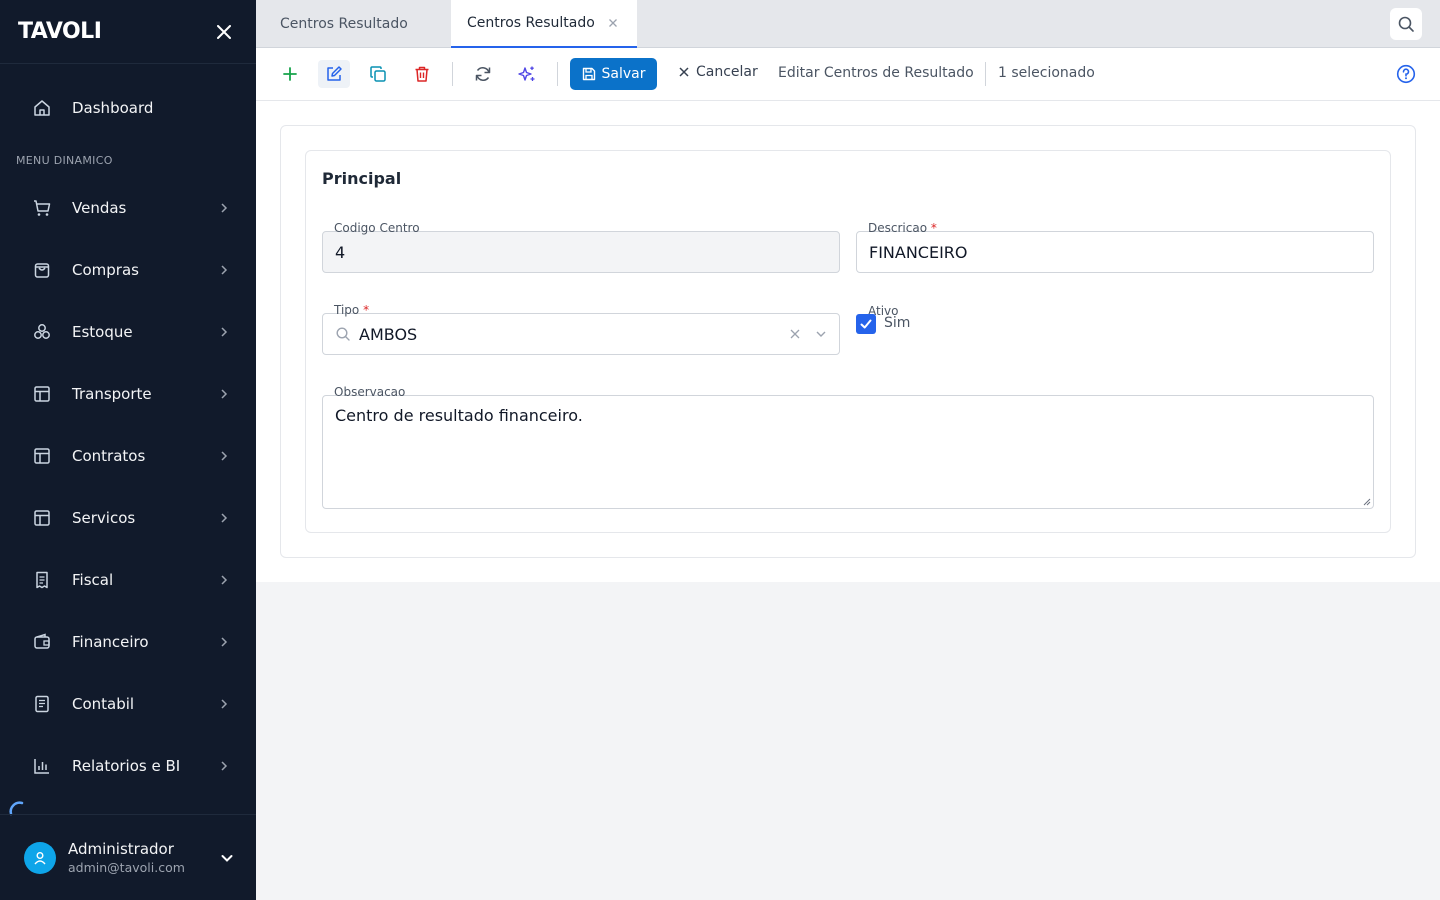 The height and width of the screenshot is (900, 1440). I want to click on cancel-button: Cancelar, so click(718, 72).